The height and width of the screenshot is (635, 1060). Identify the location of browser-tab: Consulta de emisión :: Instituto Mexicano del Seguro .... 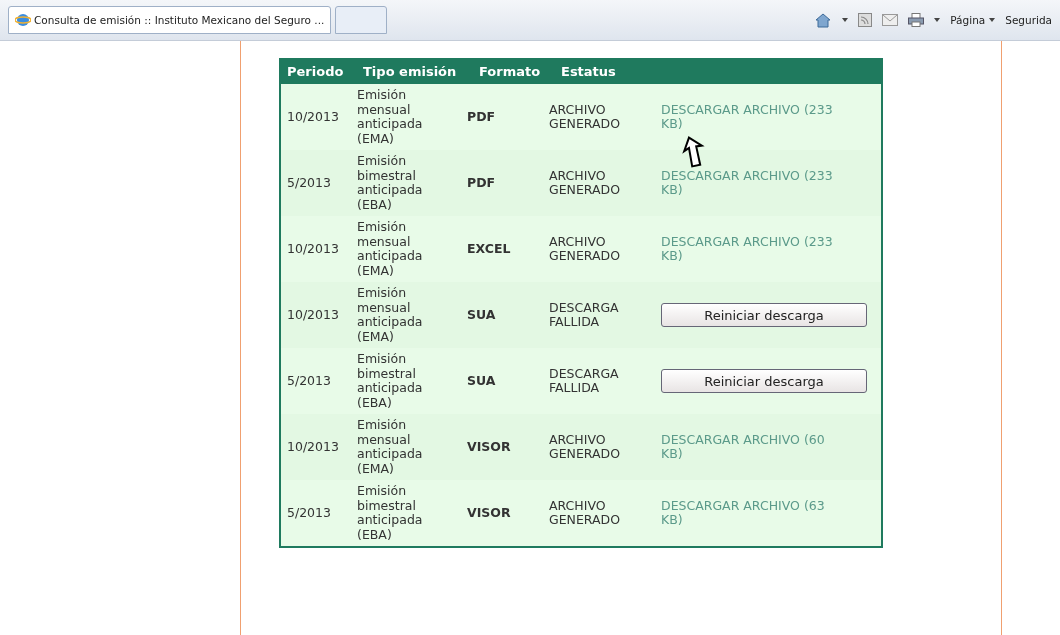
(170, 20).